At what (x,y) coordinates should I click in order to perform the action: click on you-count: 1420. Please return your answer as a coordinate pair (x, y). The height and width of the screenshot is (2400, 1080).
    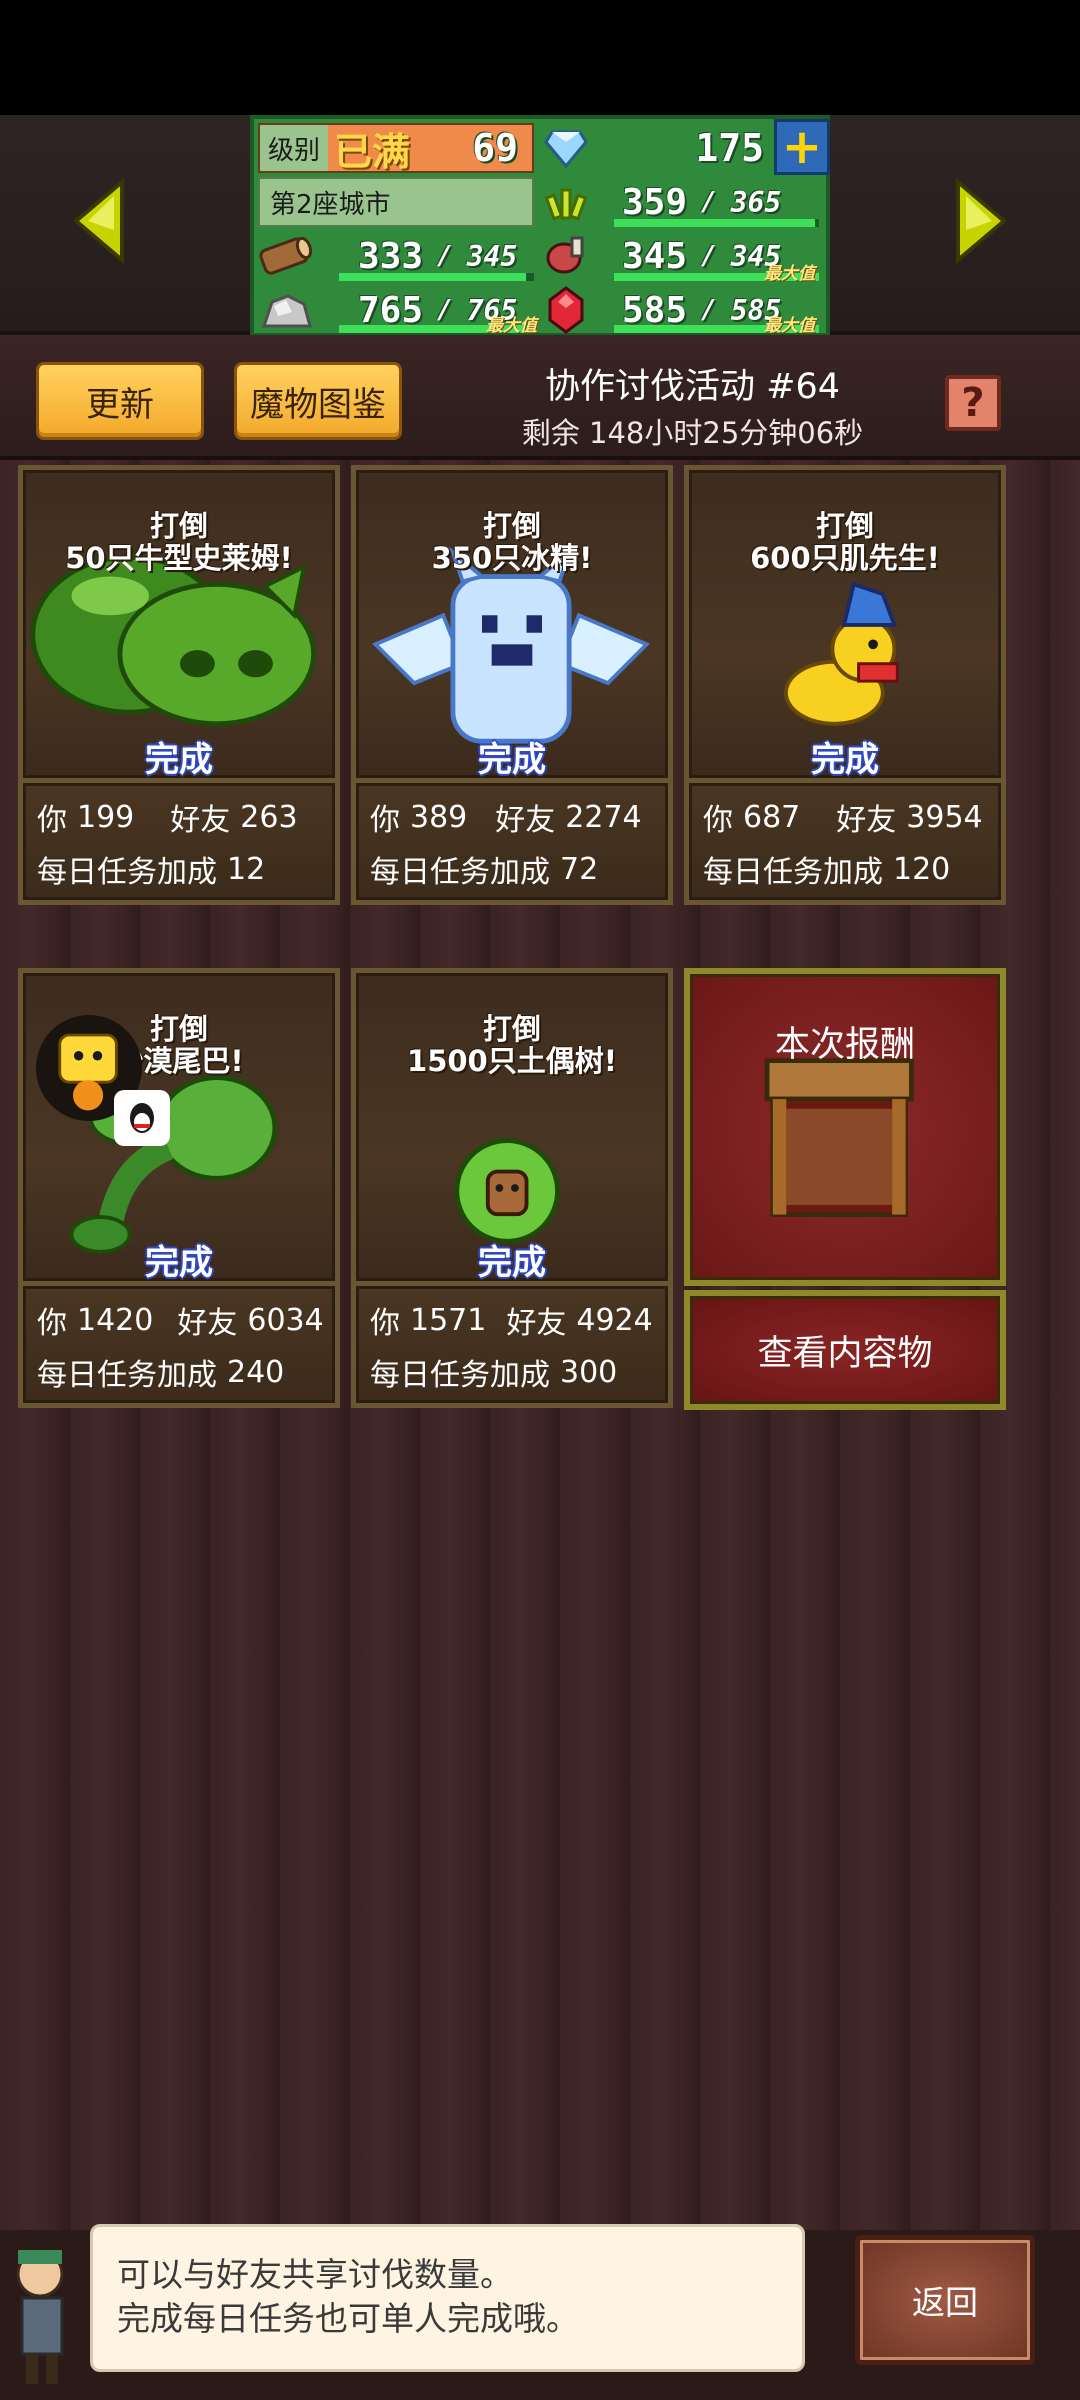
    Looking at the image, I should click on (115, 1320).